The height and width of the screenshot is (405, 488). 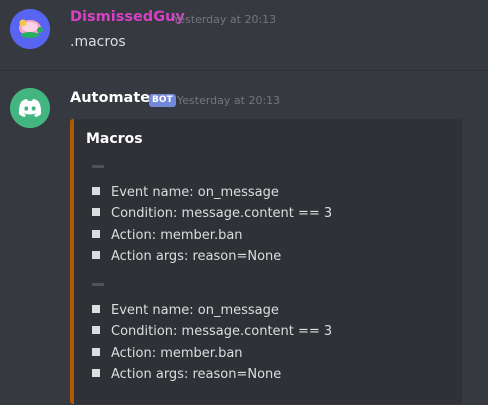 I want to click on embed-title: Macros, so click(x=114, y=139).